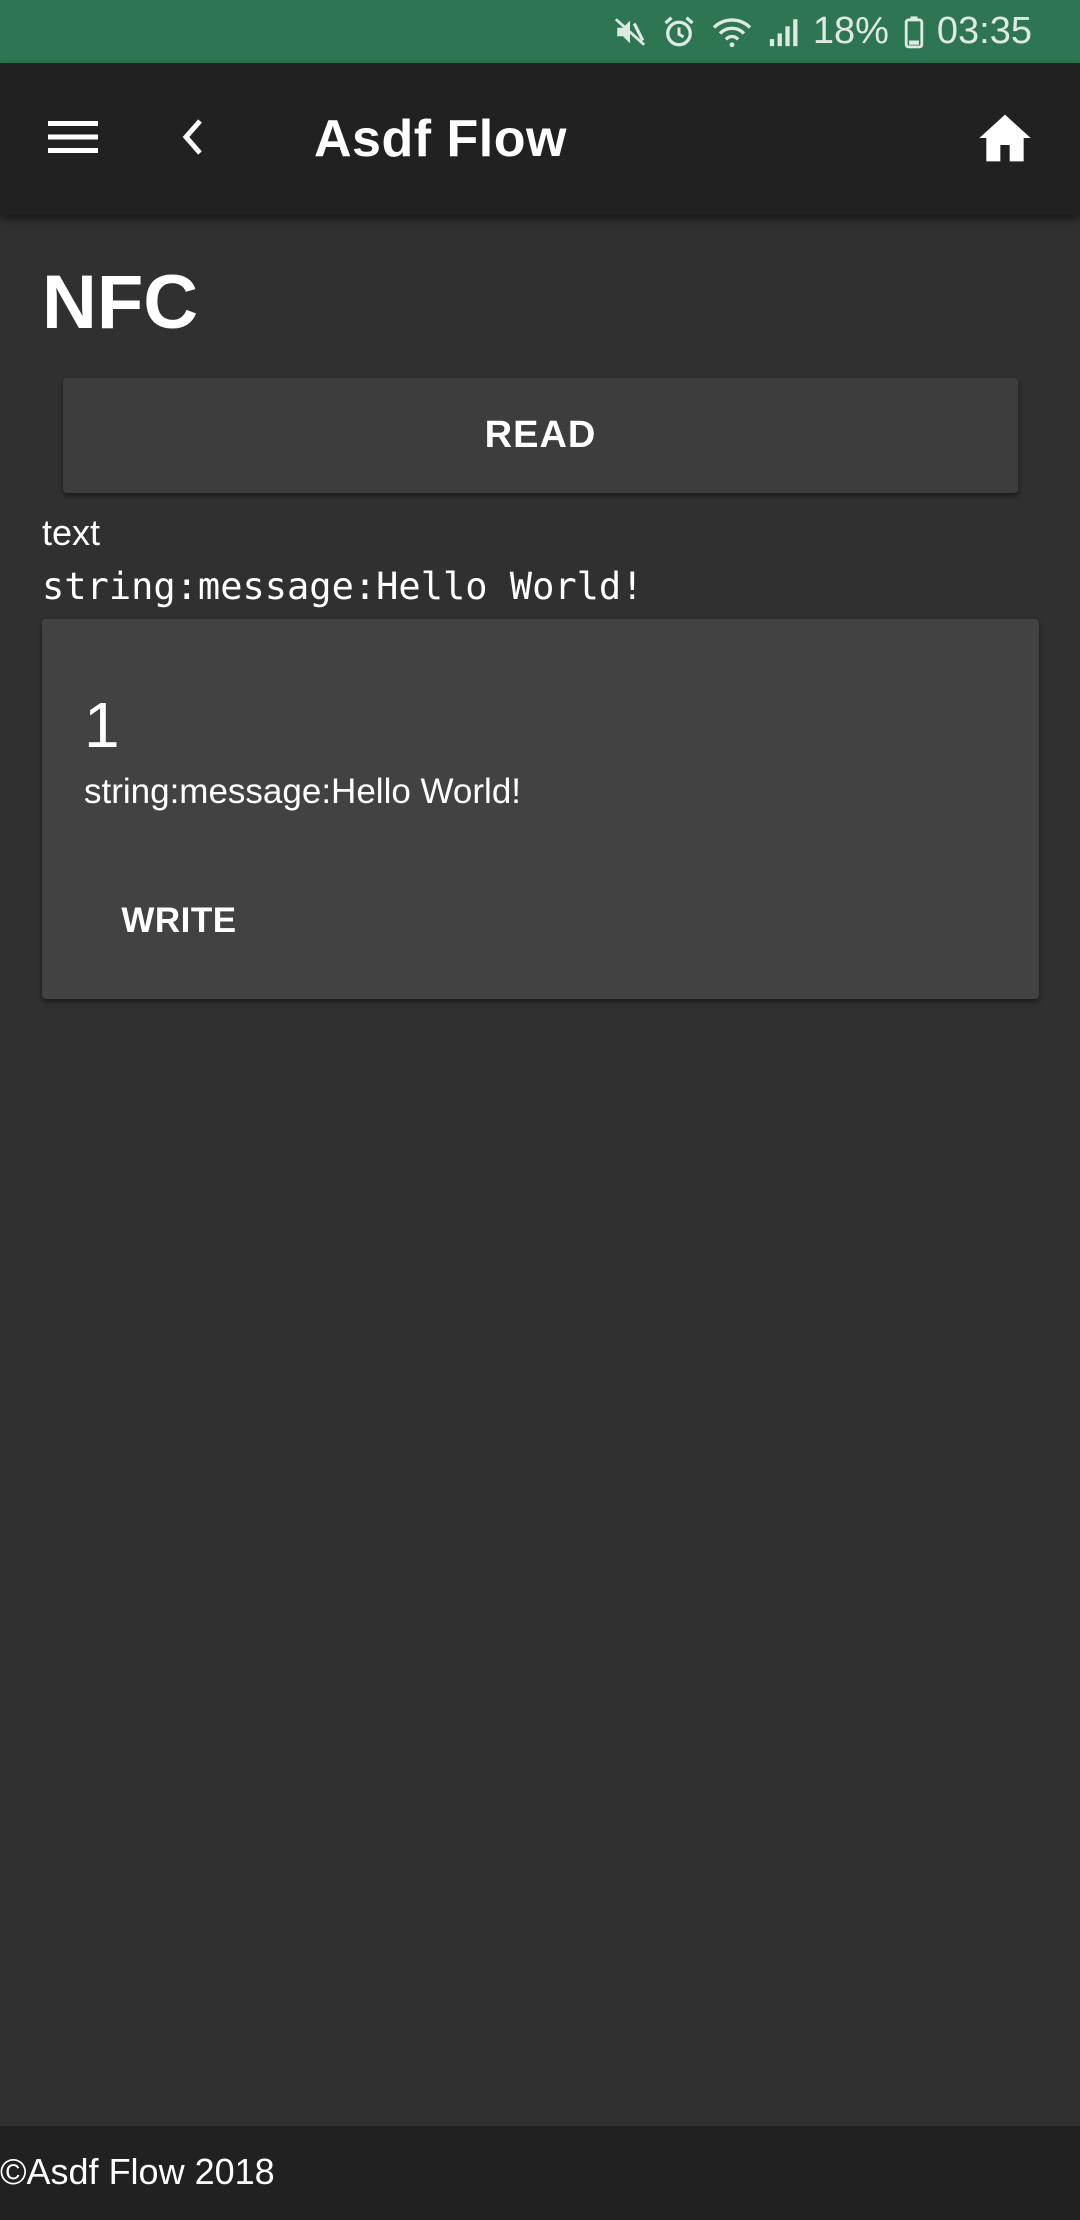  Describe the element at coordinates (137, 2171) in the screenshot. I see `footer-copyright: ©Asdf Flow 2018` at that location.